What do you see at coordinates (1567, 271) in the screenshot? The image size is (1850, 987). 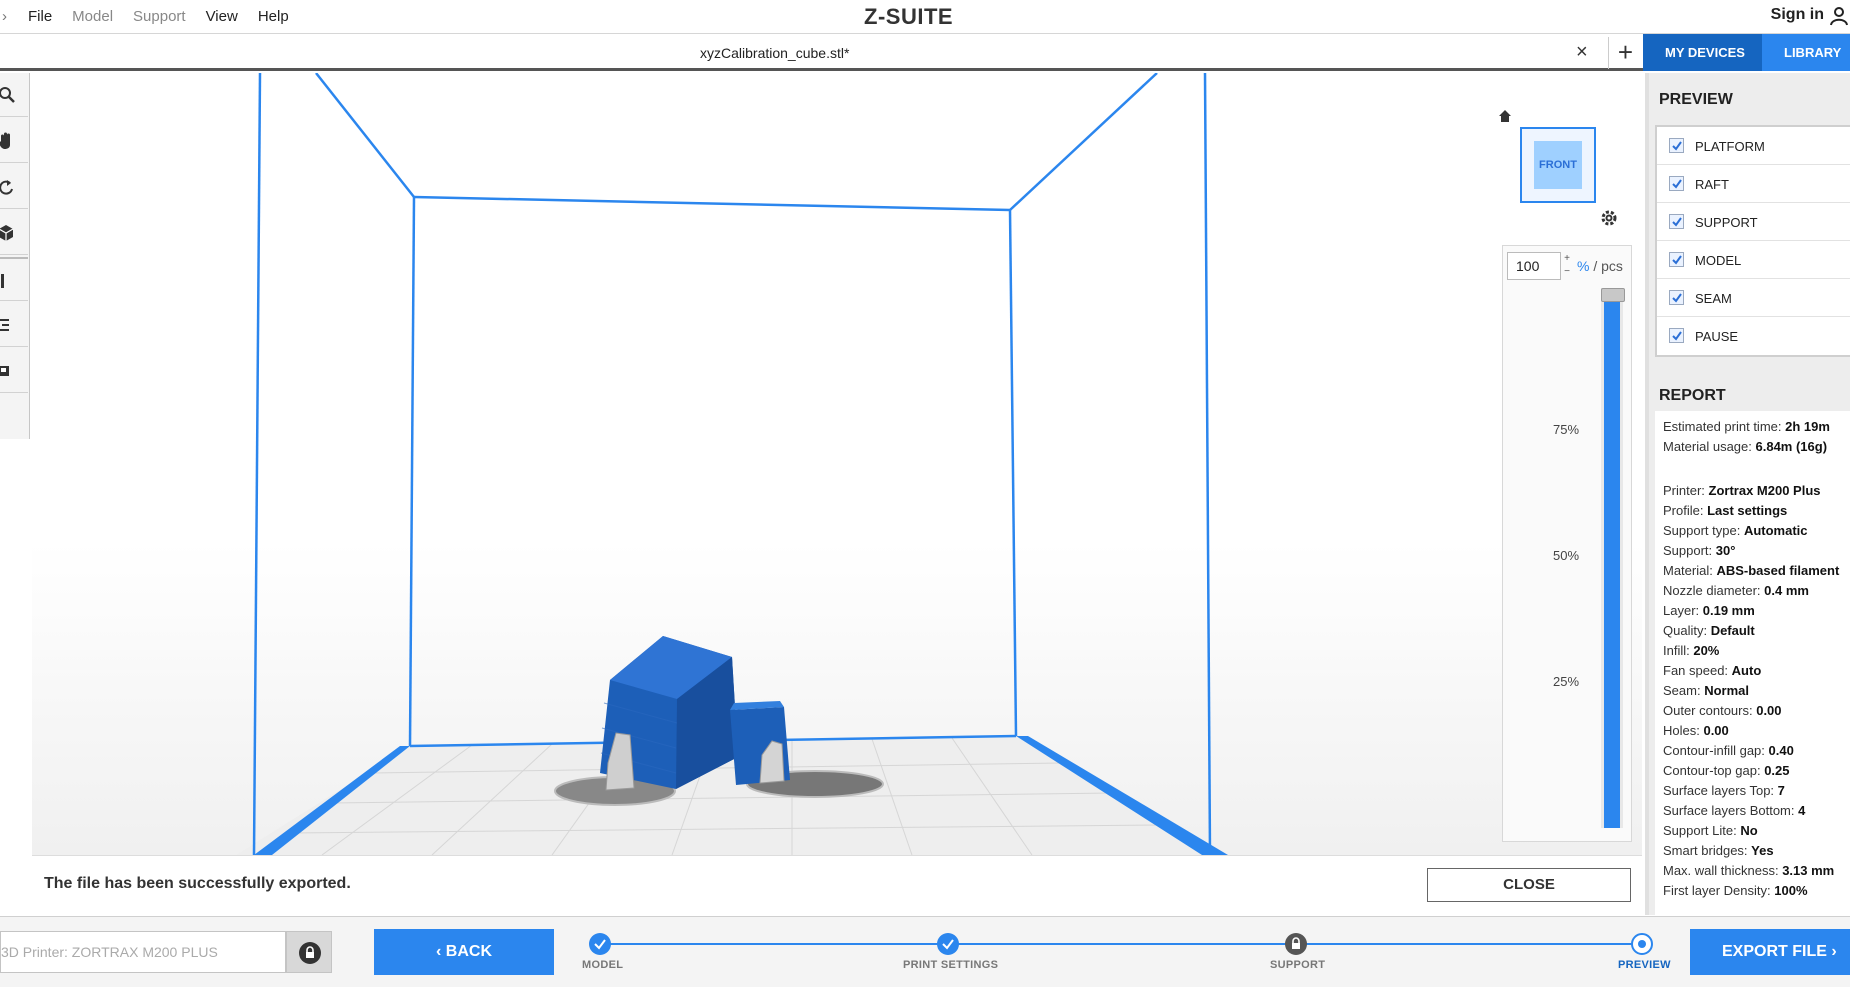 I see `stepper-down-button: −` at bounding box center [1567, 271].